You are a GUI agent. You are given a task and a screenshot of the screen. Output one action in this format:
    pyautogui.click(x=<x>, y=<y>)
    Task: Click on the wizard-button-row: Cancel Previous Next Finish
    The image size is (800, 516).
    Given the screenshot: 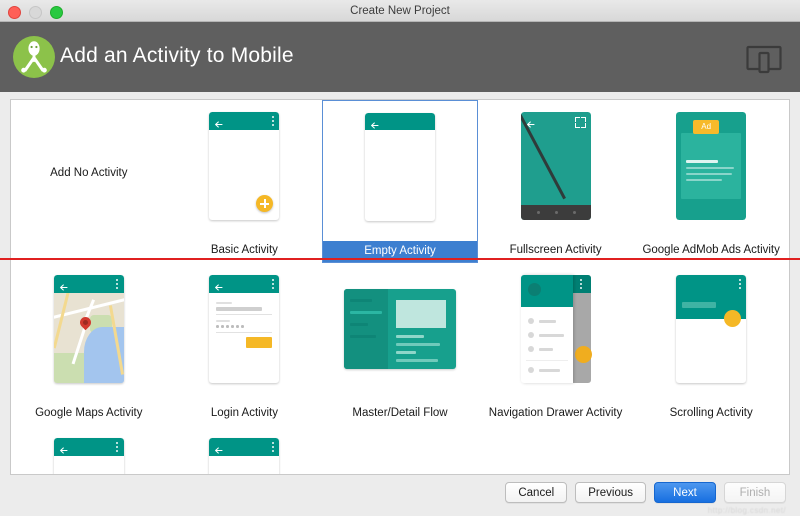 What is the action you would take?
    pyautogui.click(x=645, y=492)
    